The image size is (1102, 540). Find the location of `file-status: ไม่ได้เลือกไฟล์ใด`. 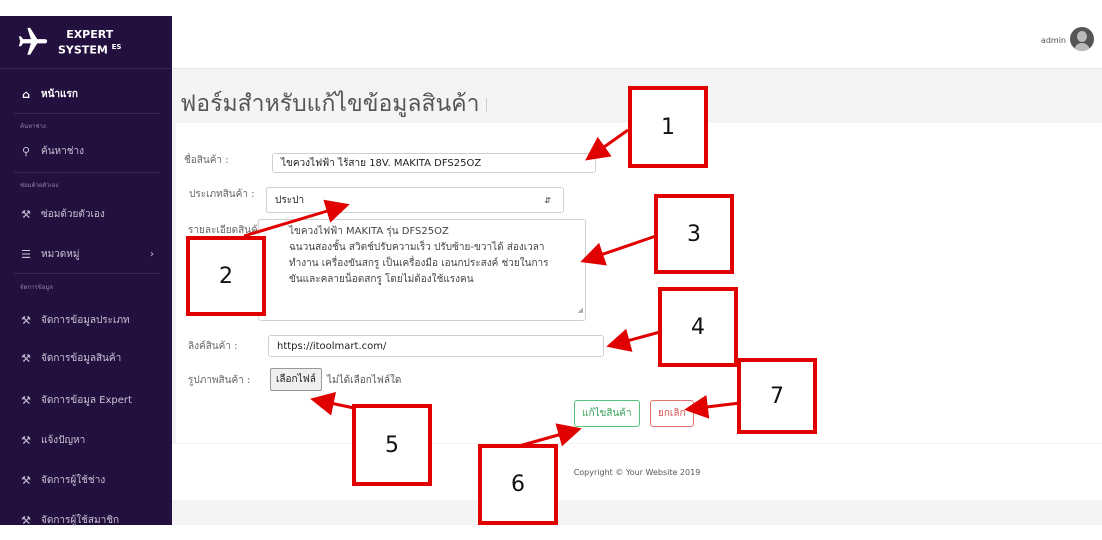

file-status: ไม่ได้เลือกไฟล์ใด is located at coordinates (364, 380).